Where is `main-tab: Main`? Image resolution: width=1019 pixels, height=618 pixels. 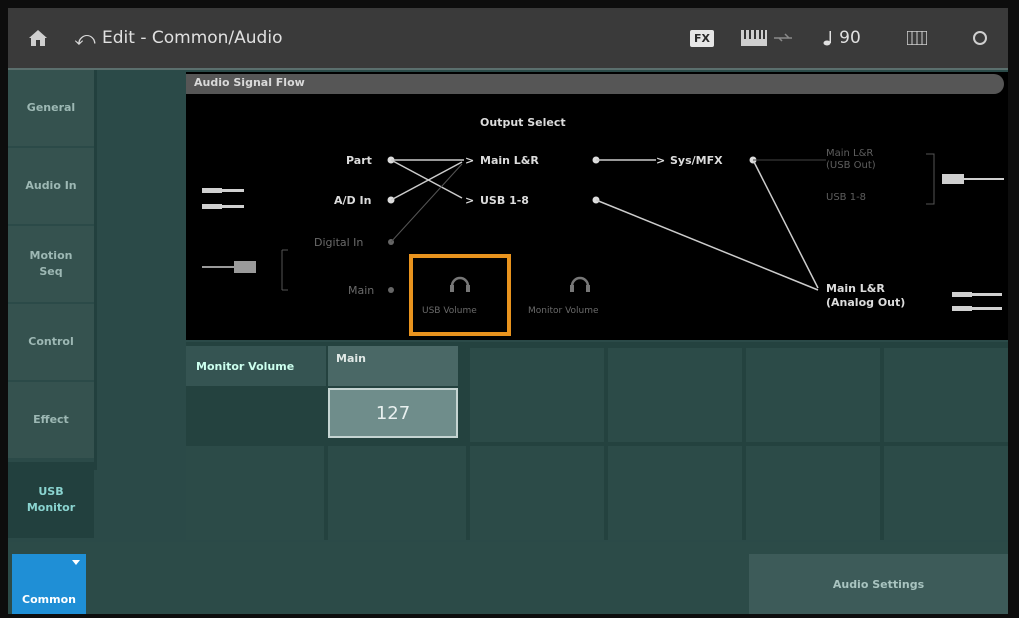 main-tab: Main is located at coordinates (393, 366).